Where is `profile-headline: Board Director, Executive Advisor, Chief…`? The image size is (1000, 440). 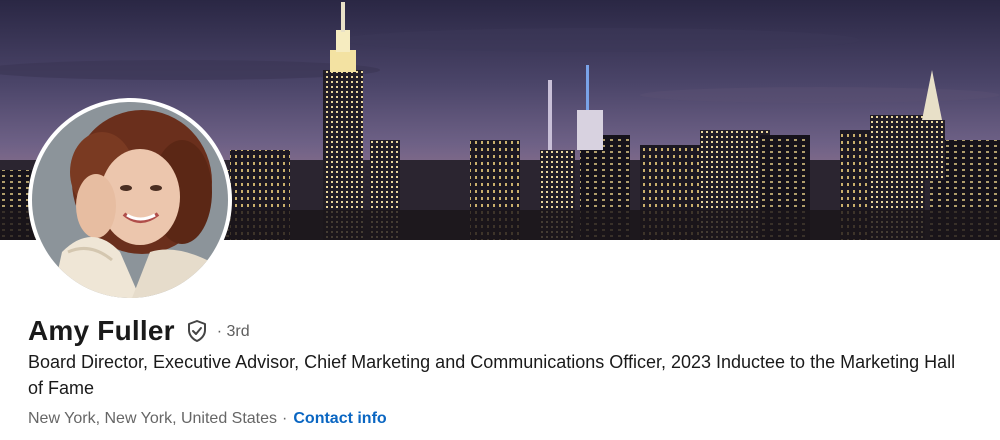
profile-headline: Board Director, Executive Advisor, Chief… is located at coordinates (492, 375).